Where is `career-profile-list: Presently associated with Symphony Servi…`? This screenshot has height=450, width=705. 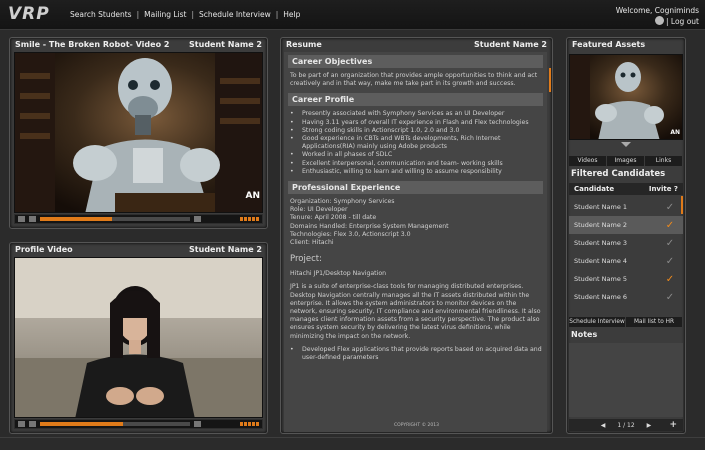 career-profile-list: Presently associated with Symphony Servi… is located at coordinates (415, 143).